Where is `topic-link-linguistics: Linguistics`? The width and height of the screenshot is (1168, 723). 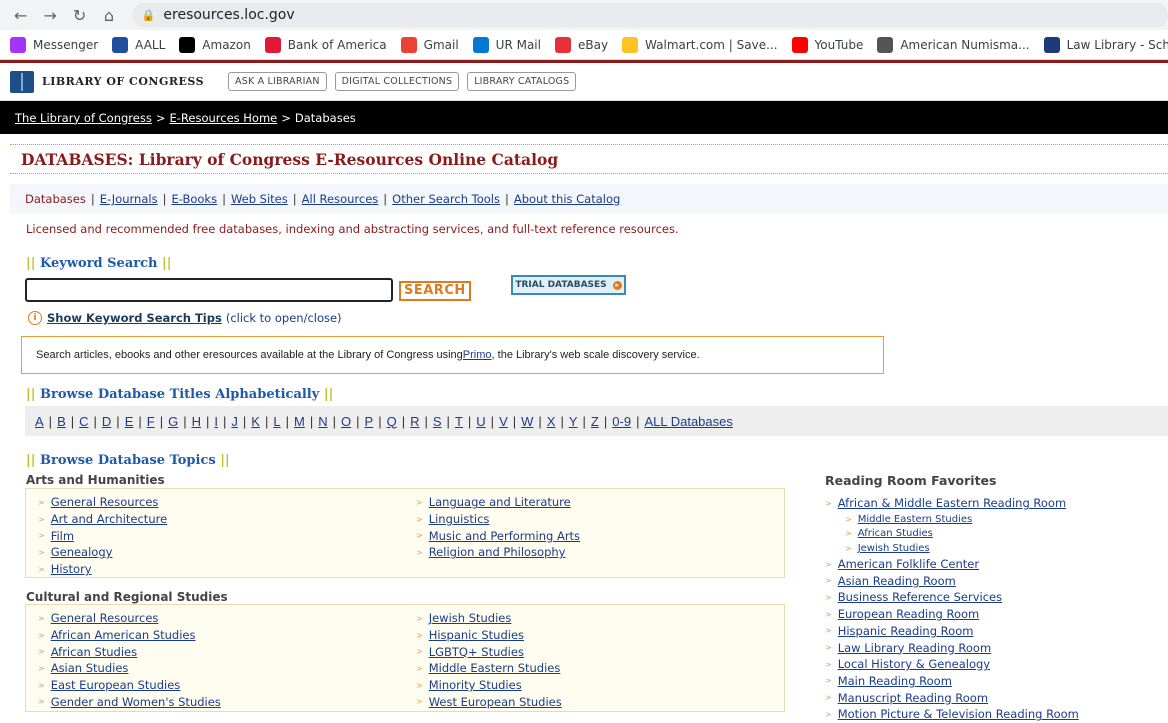
topic-link-linguistics: Linguistics is located at coordinates (459, 519).